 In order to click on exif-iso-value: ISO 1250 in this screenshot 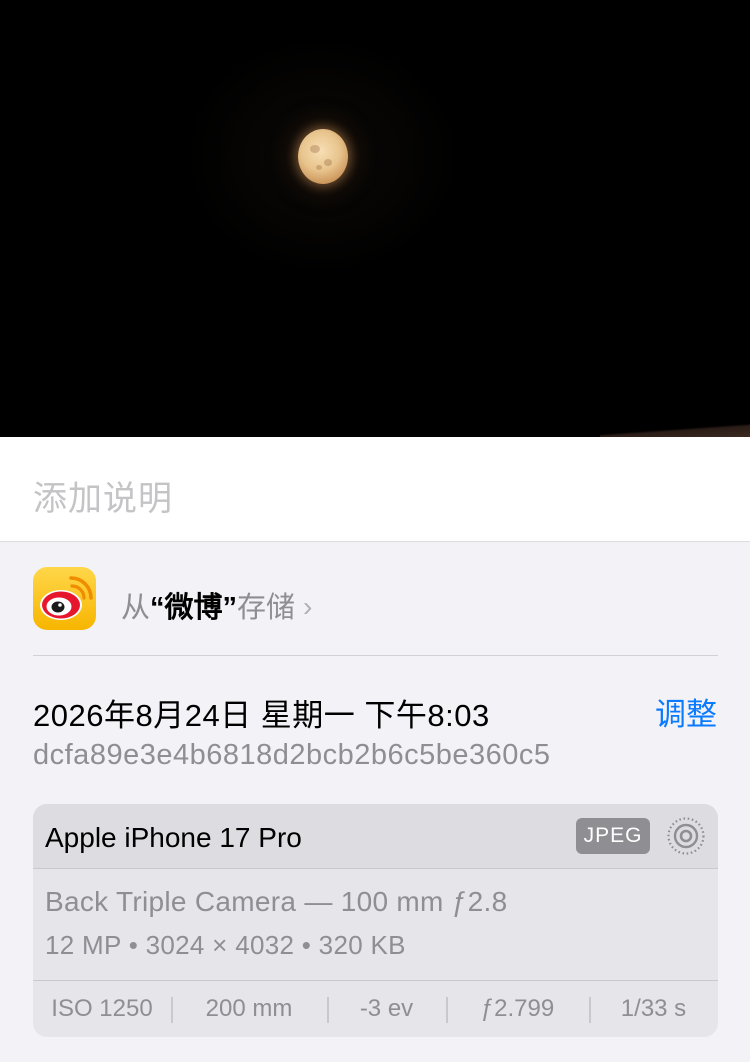, I will do `click(102, 1008)`.